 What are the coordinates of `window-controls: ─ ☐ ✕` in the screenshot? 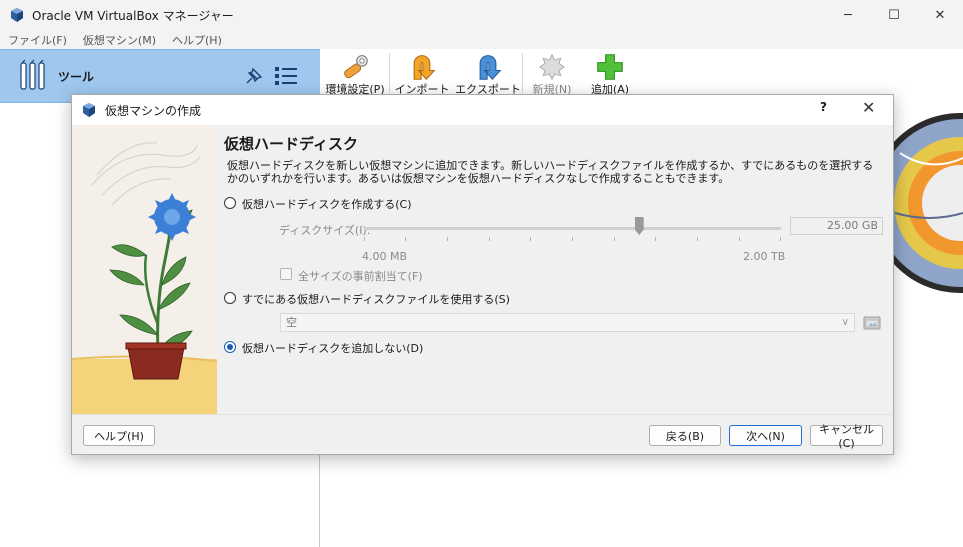 It's located at (894, 15).